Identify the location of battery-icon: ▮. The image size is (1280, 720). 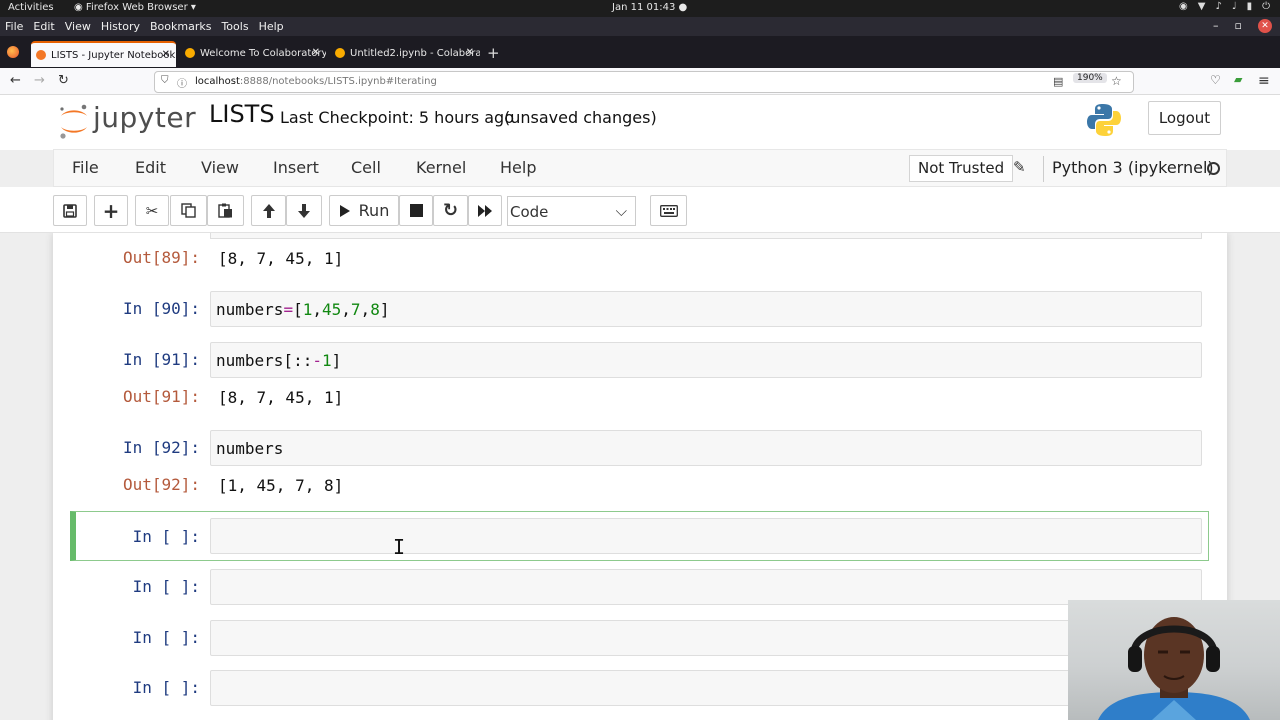
(1249, 6).